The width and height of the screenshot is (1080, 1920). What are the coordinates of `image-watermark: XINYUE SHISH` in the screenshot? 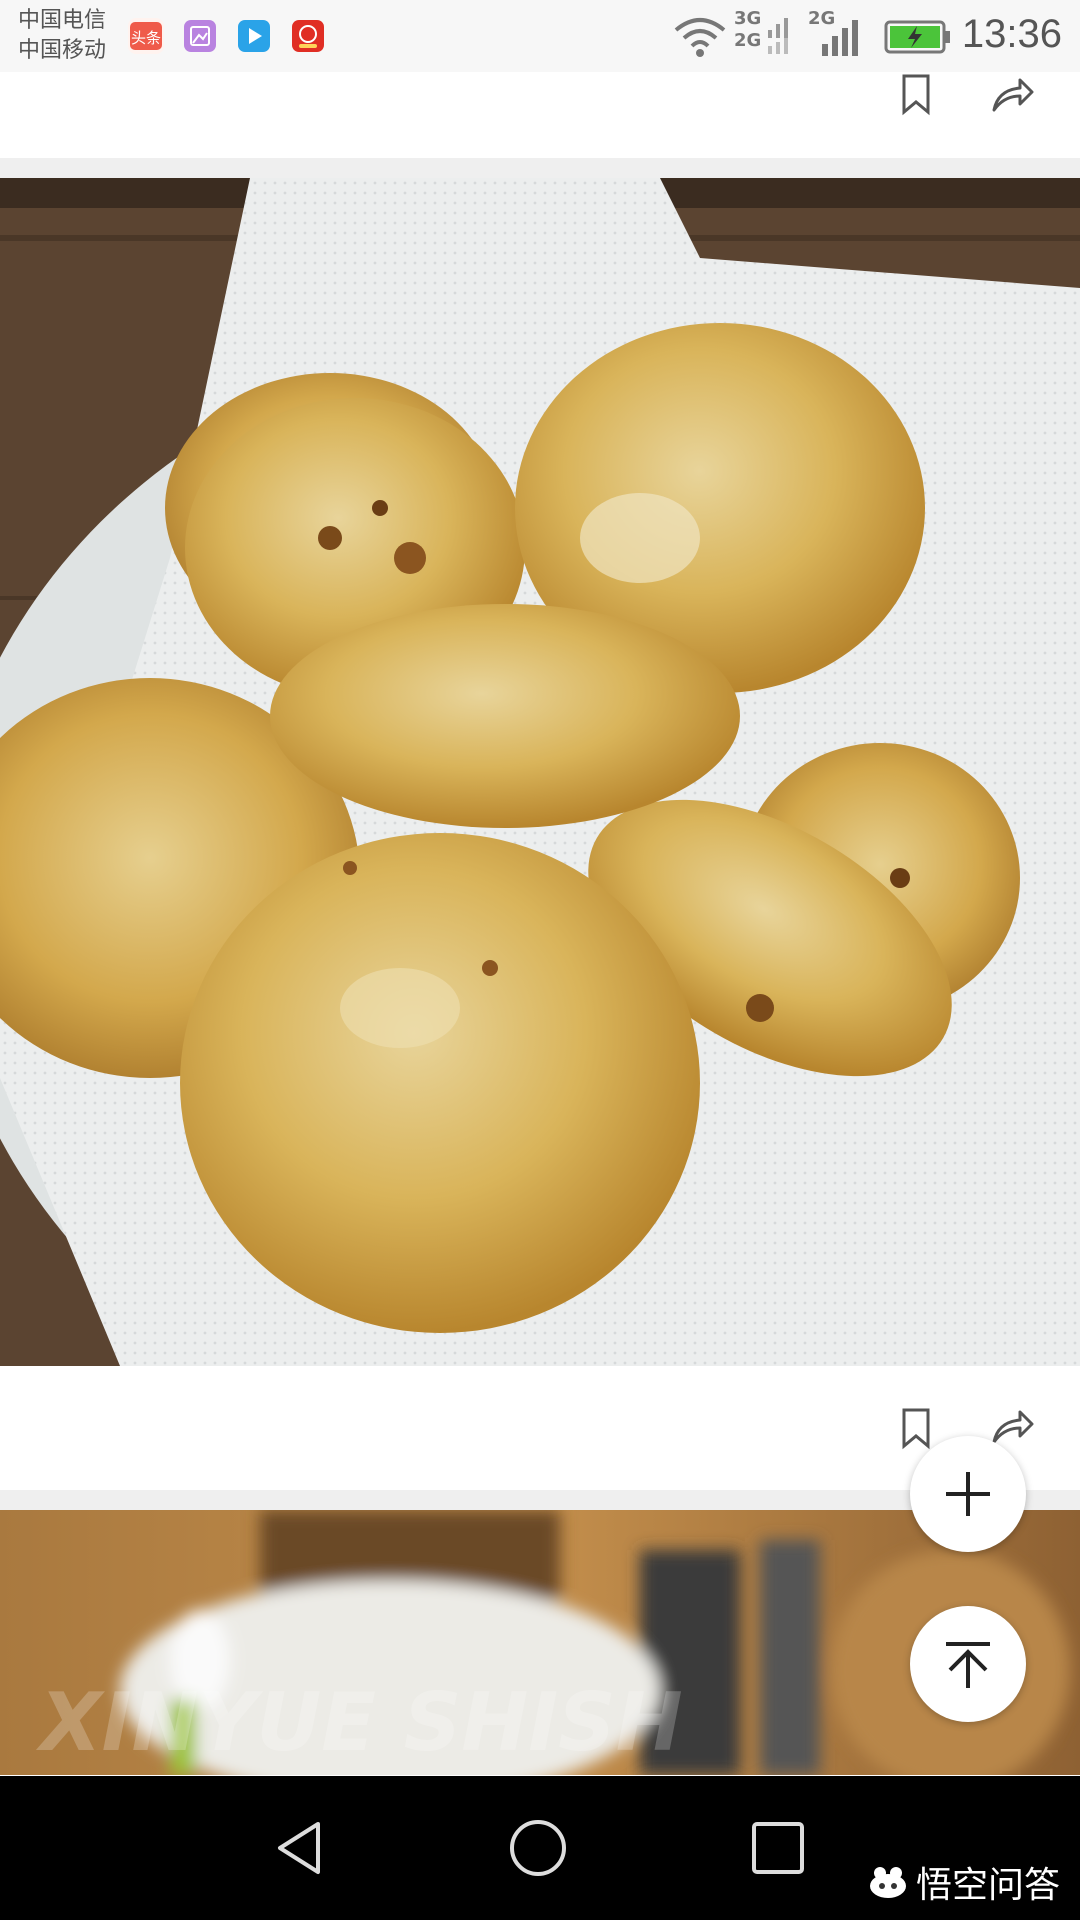 It's located at (359, 1722).